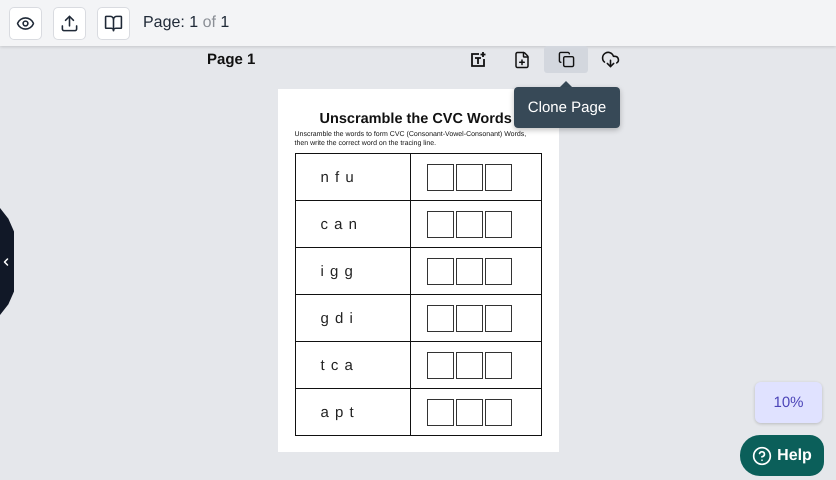 Image resolution: width=836 pixels, height=480 pixels. What do you see at coordinates (25, 23) in the screenshot?
I see `preview-button` at bounding box center [25, 23].